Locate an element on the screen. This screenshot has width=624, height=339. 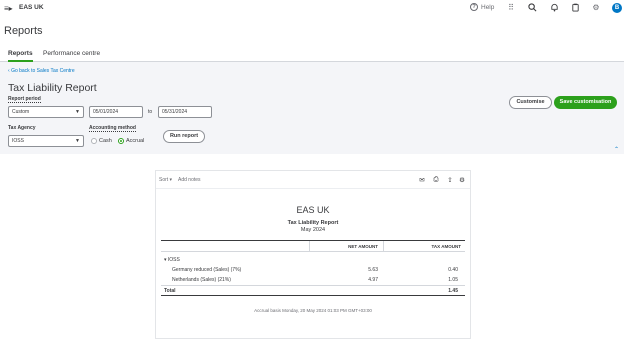
search-icon is located at coordinates (532, 8).